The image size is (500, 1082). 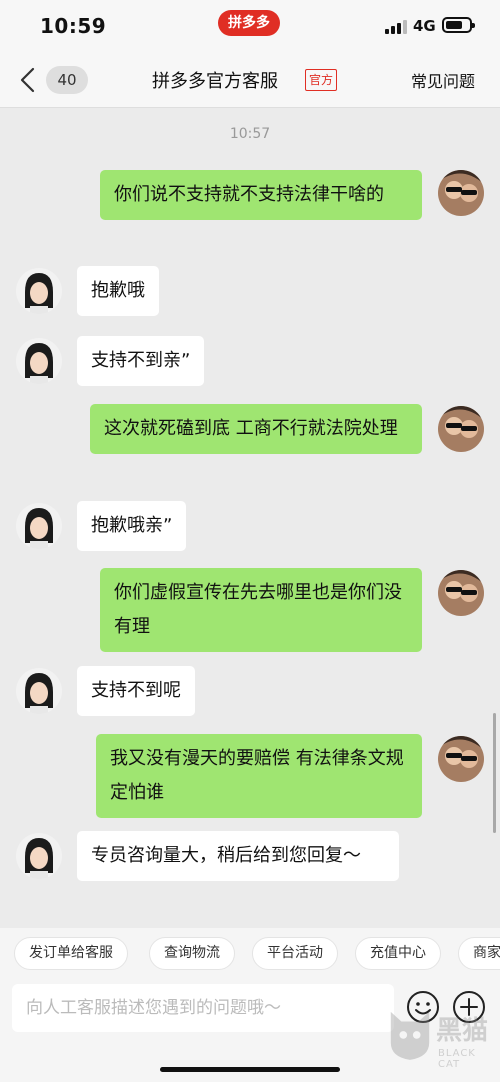 What do you see at coordinates (261, 610) in the screenshot?
I see `message-bubble: 你们虚假宣传在先去哪里也是你们没有理` at bounding box center [261, 610].